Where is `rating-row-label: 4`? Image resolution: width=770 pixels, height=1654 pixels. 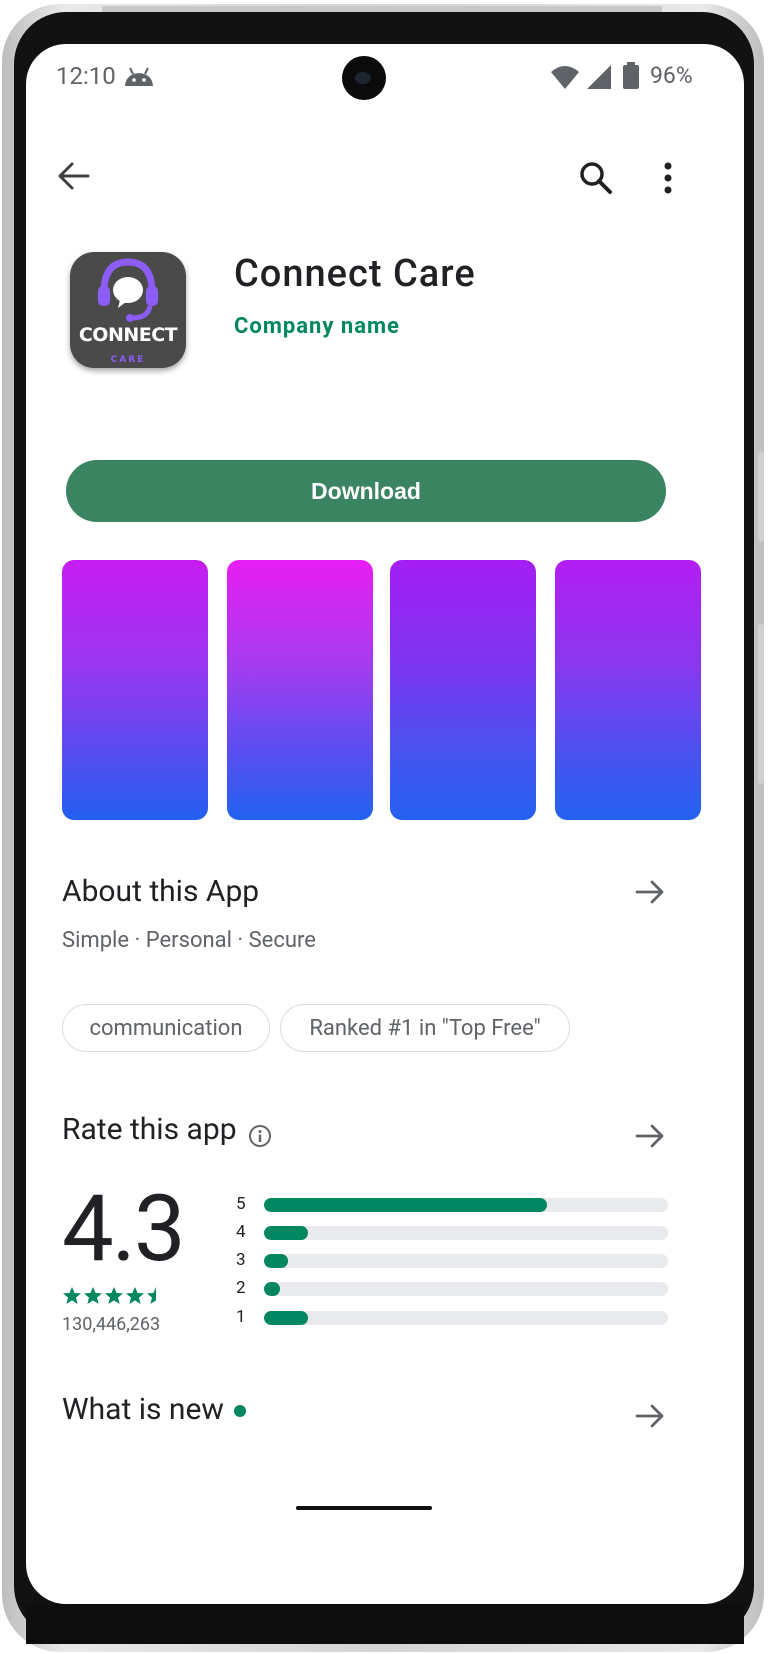
rating-row-label: 4 is located at coordinates (241, 1232).